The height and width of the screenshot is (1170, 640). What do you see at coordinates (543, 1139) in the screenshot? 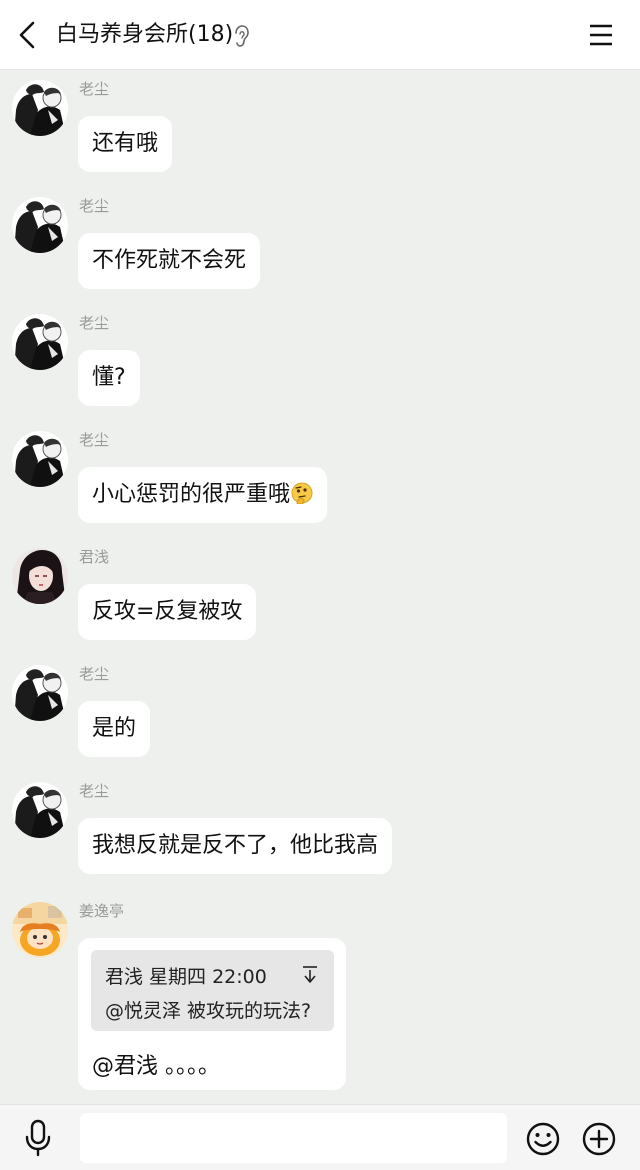
I see `smiley-icon` at bounding box center [543, 1139].